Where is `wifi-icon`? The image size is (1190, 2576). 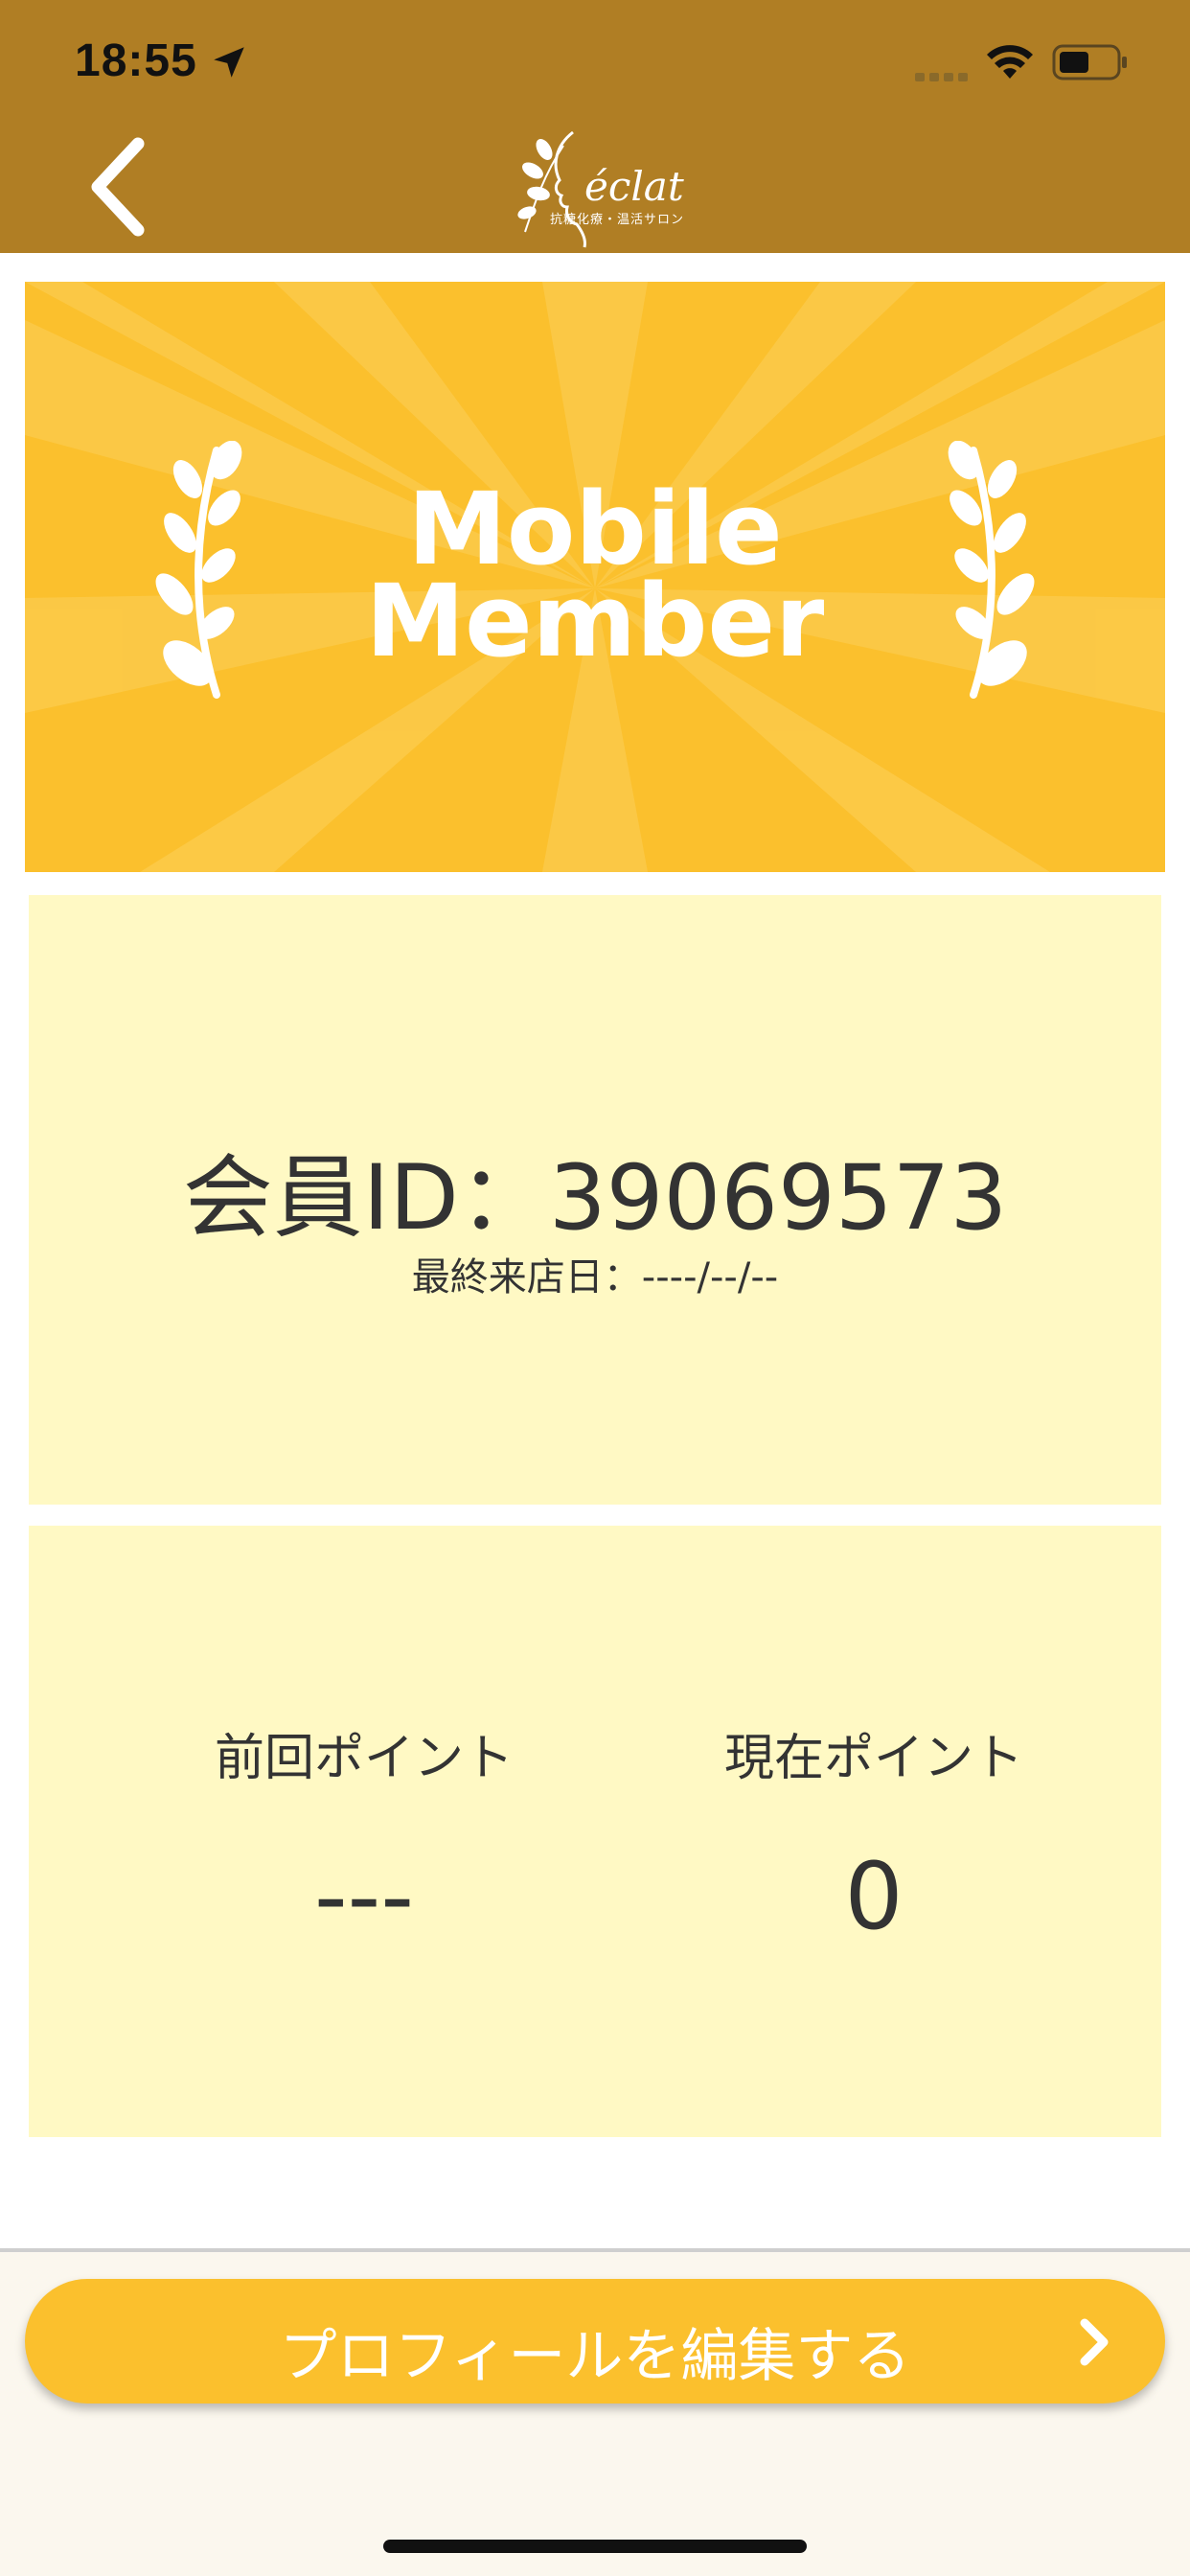 wifi-icon is located at coordinates (1010, 62).